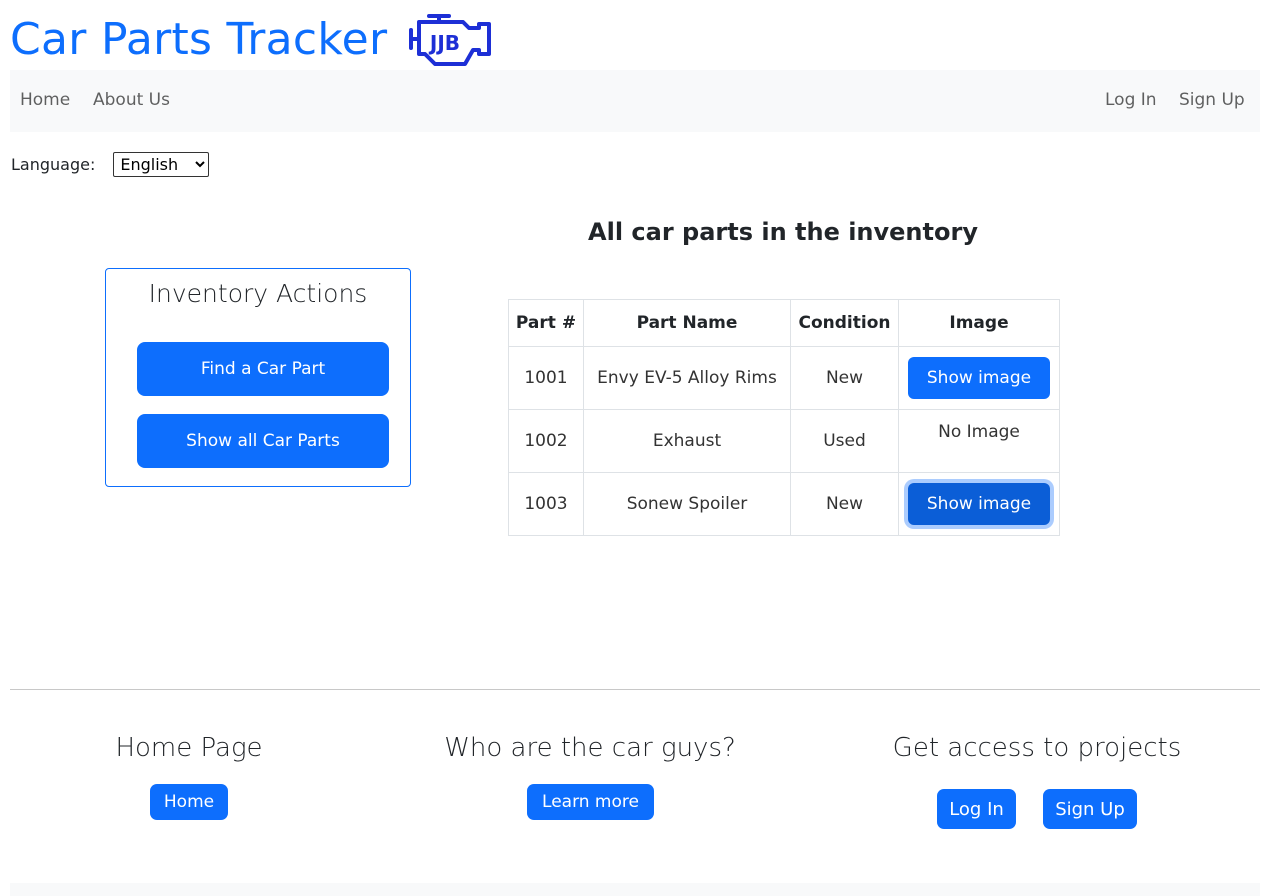  What do you see at coordinates (546, 323) in the screenshot?
I see `column-header-part-number: Part #` at bounding box center [546, 323].